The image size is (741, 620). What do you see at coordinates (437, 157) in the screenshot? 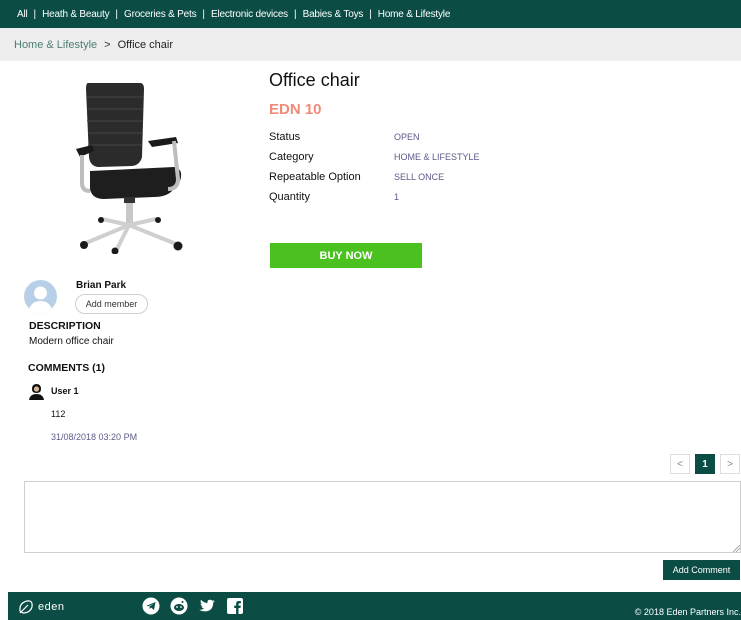
I see `field-value-category: HOME & LIFESTYLE` at bounding box center [437, 157].